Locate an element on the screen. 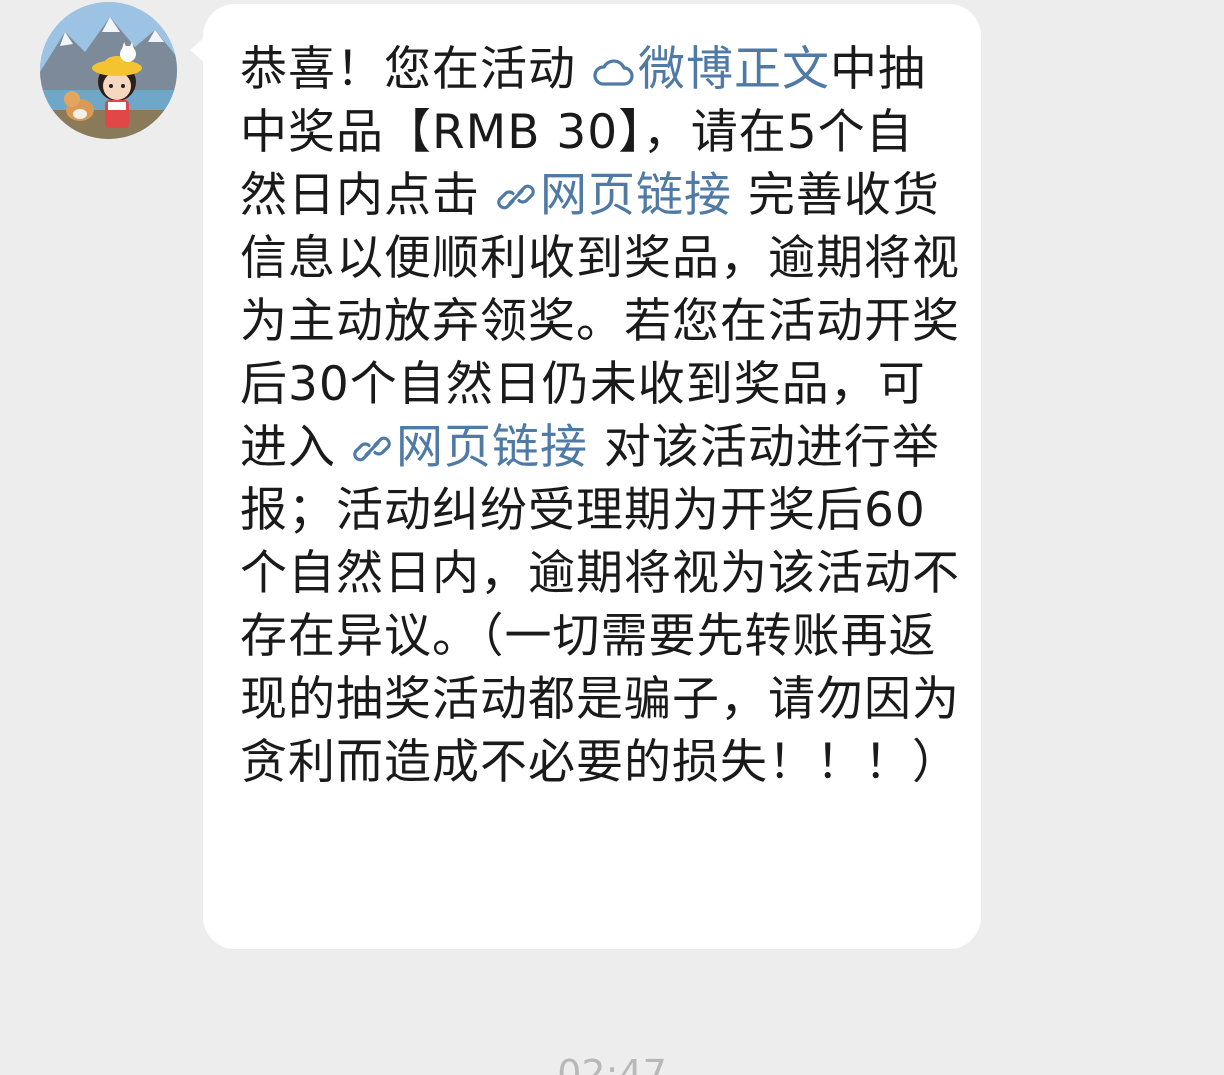 The height and width of the screenshot is (1075, 1224). message-text-part: 恭喜！您在活动 is located at coordinates (408, 69).